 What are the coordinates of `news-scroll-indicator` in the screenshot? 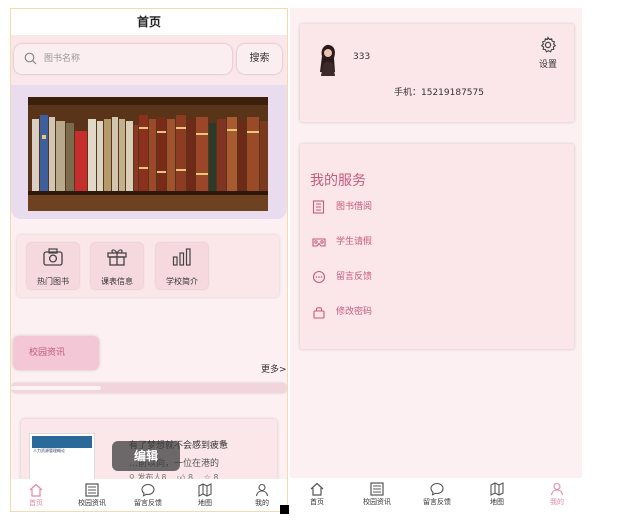 It's located at (149, 388).